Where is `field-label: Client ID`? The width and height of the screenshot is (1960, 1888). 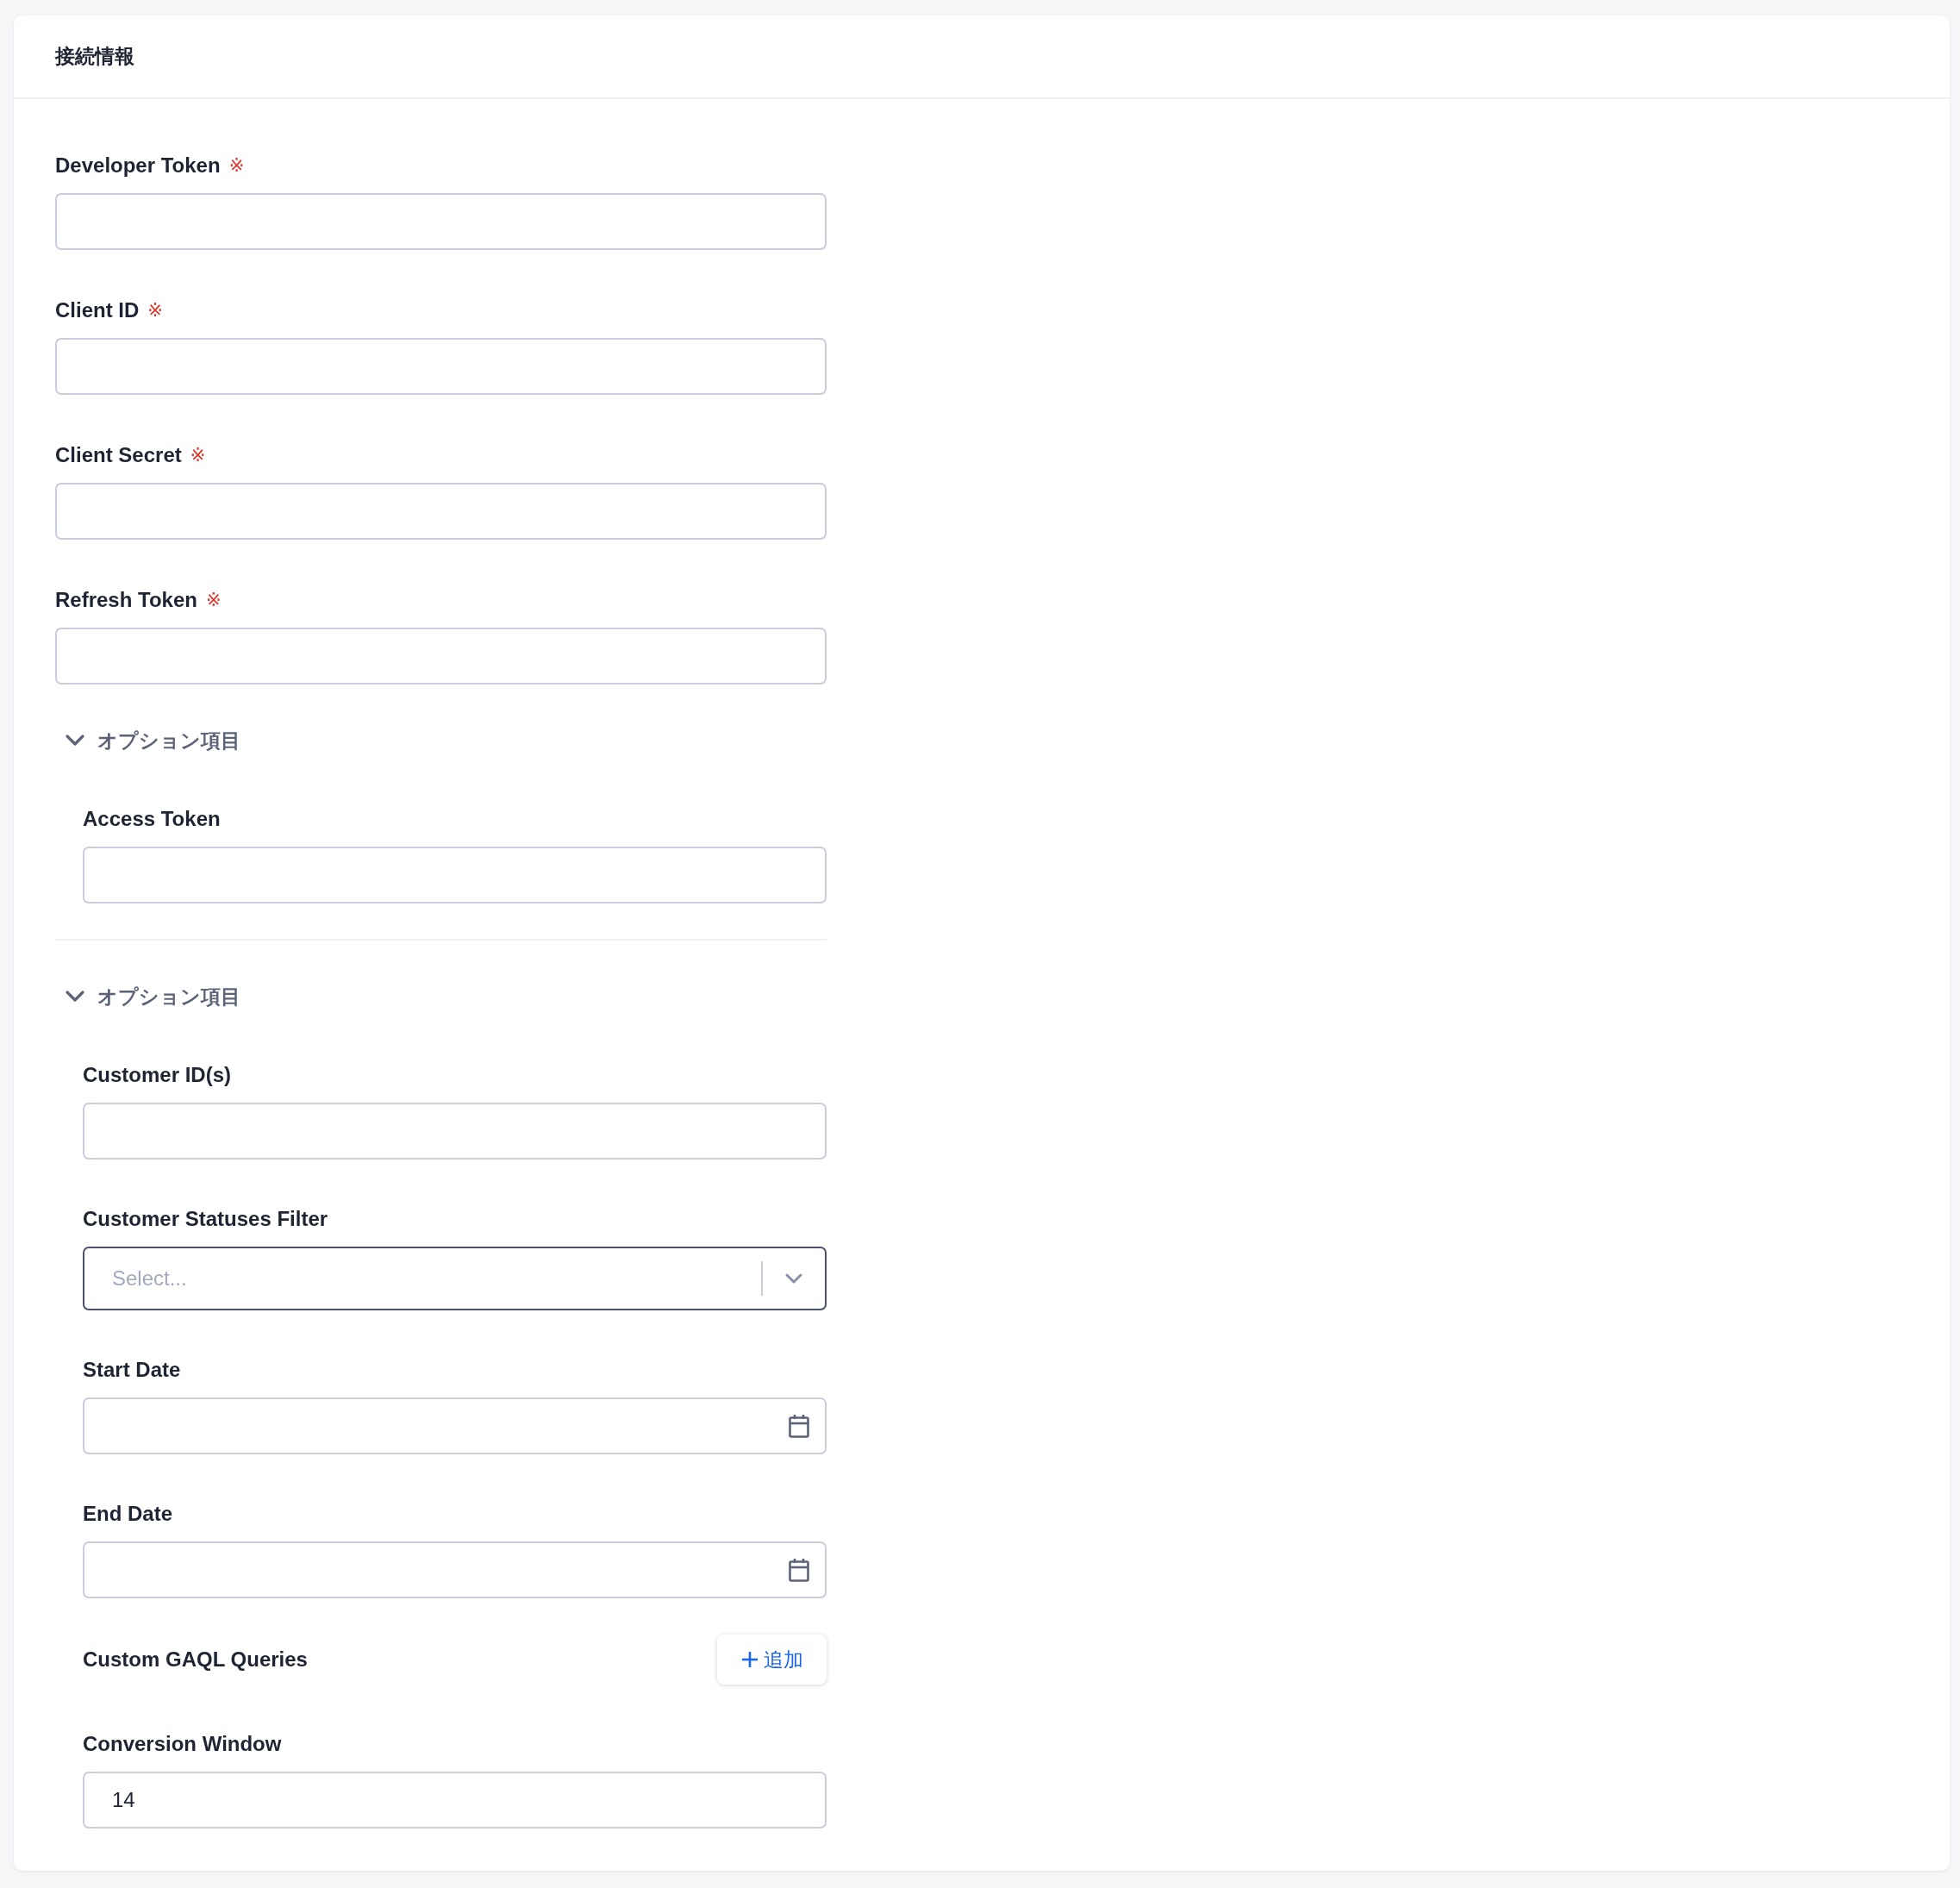
field-label: Client ID is located at coordinates (97, 310).